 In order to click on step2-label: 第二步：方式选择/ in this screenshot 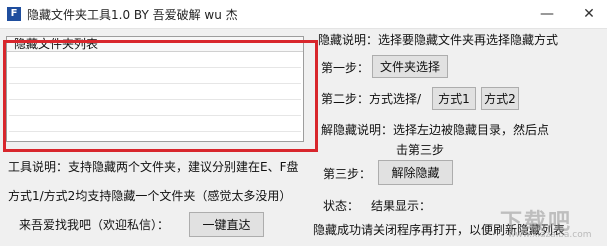, I will do `click(371, 99)`.